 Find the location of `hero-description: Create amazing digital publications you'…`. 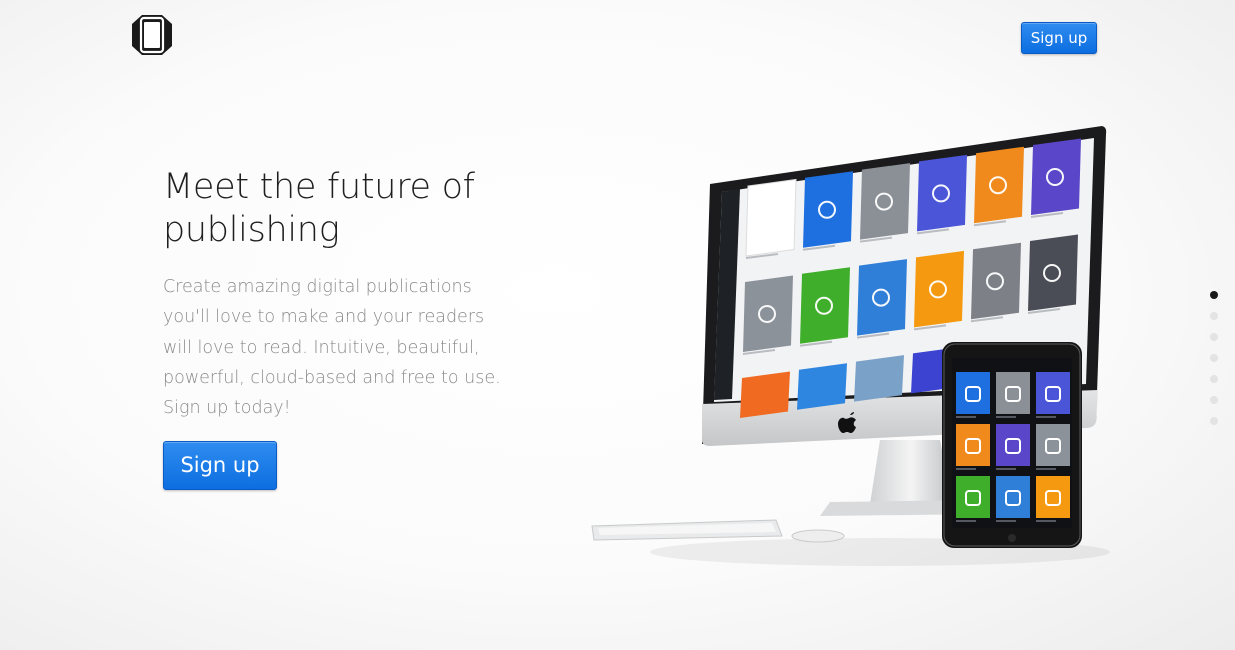

hero-description: Create amazing digital publications you'… is located at coordinates (332, 348).